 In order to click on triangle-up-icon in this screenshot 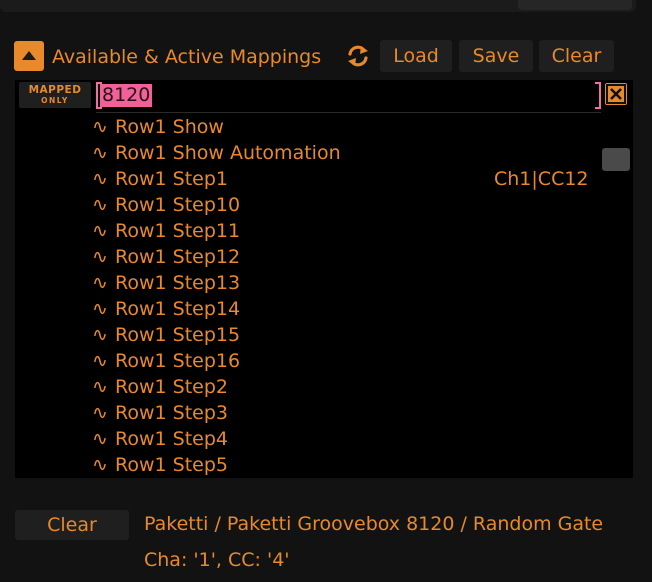, I will do `click(29, 55)`.